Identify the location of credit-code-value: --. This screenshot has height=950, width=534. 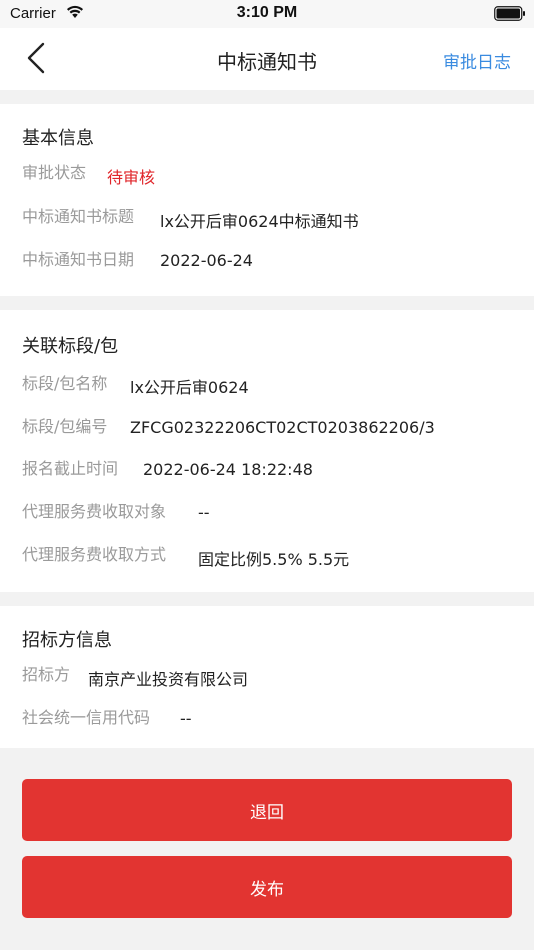
(186, 718).